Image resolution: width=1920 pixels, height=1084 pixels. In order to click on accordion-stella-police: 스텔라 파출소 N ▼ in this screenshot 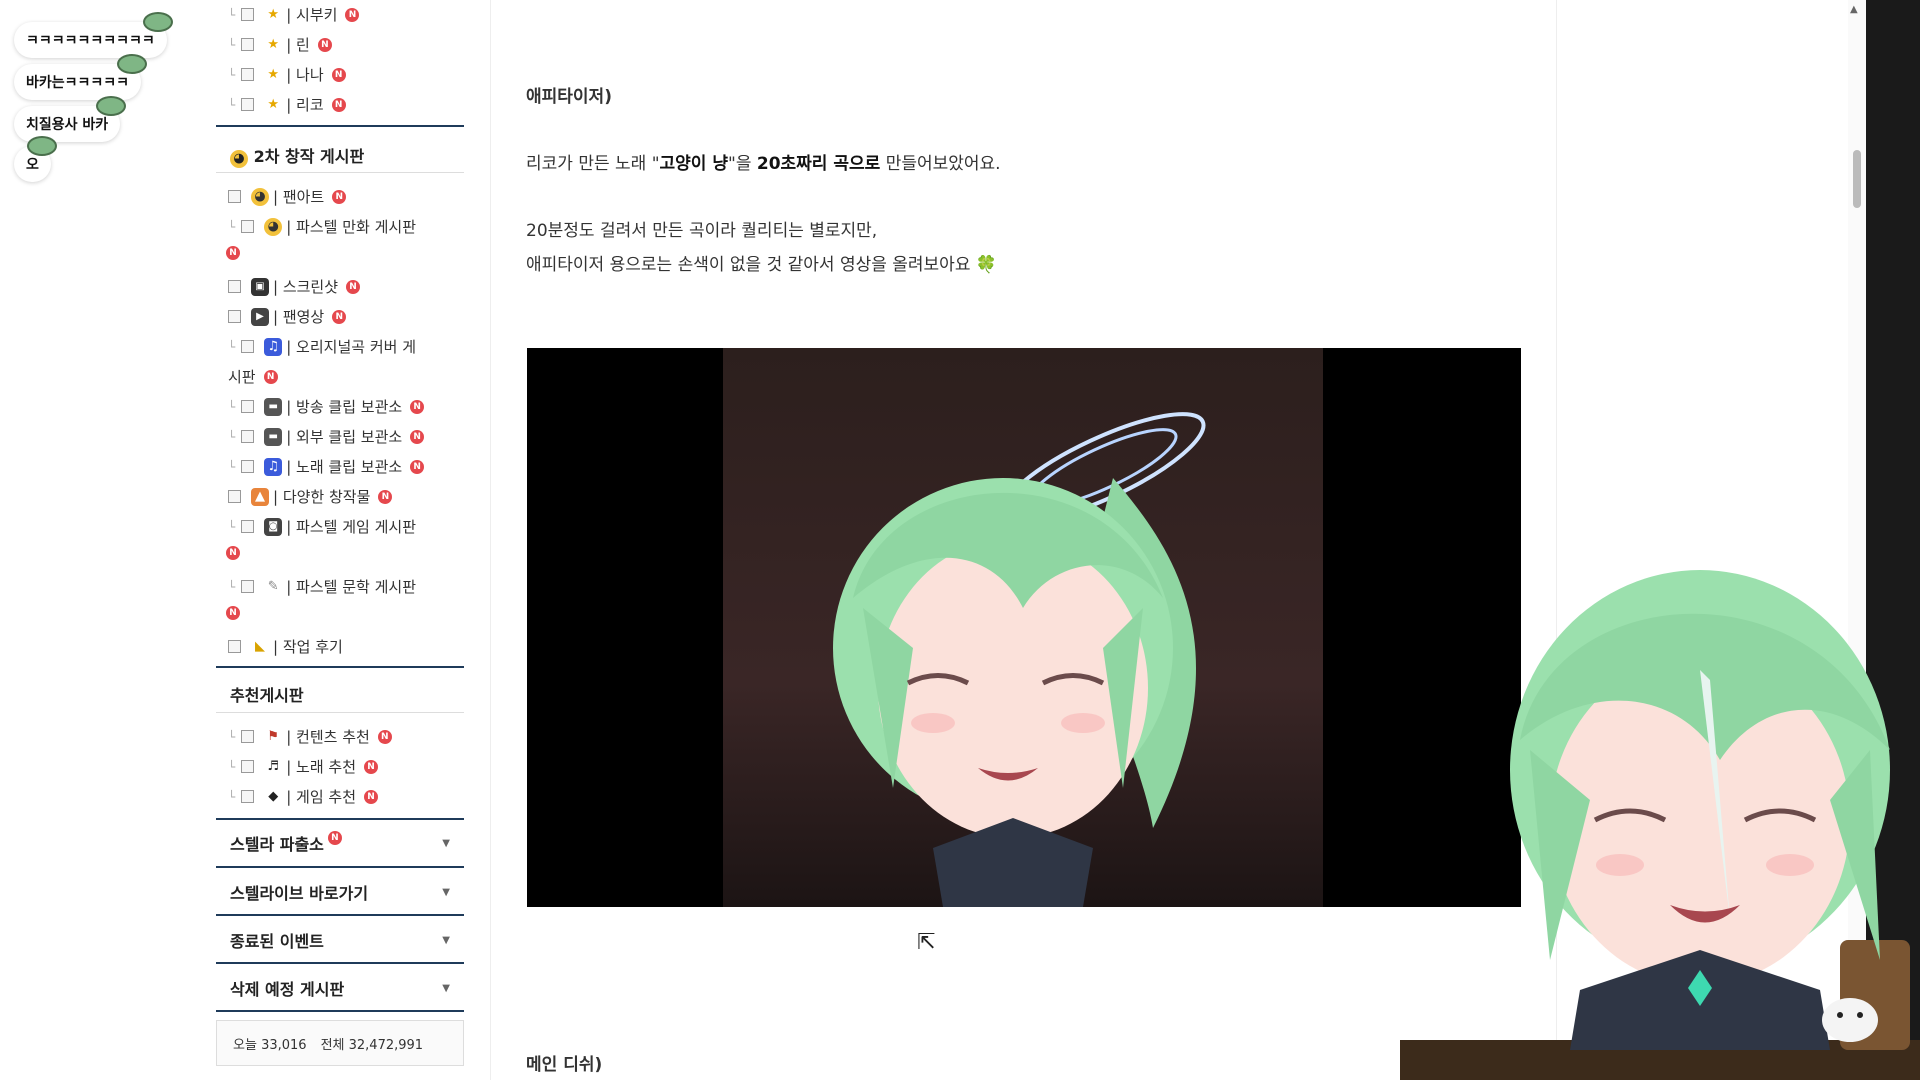, I will do `click(340, 843)`.